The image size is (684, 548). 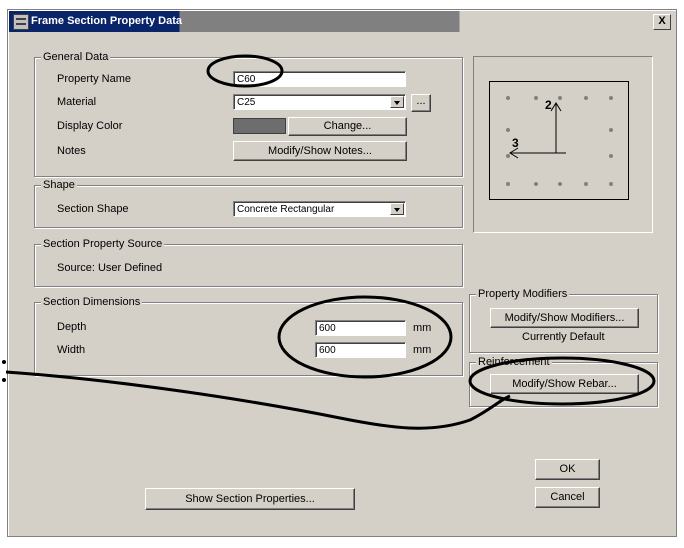 What do you see at coordinates (567, 469) in the screenshot?
I see `ok-button: OK` at bounding box center [567, 469].